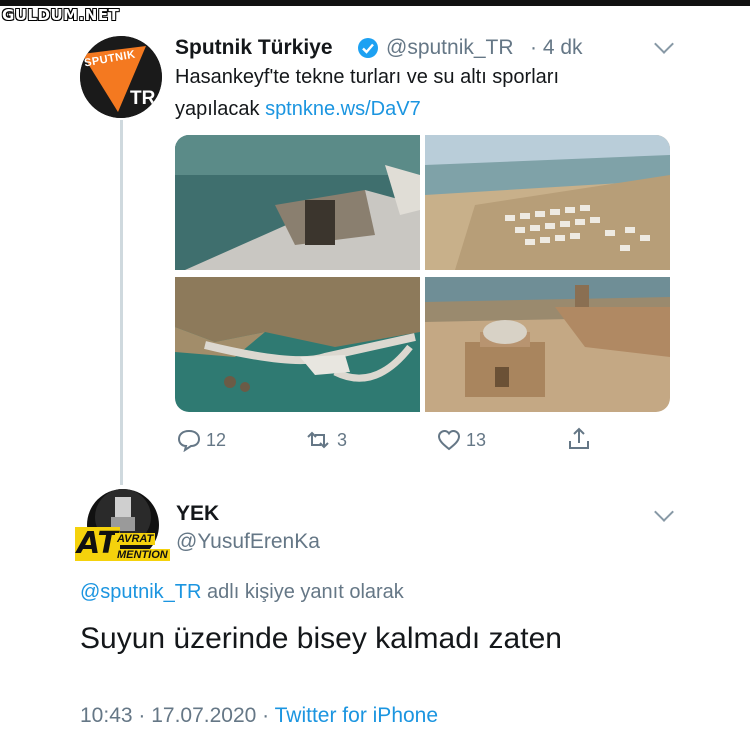  I want to click on tweet-author-handle: @sputnik_TR, so click(450, 48).